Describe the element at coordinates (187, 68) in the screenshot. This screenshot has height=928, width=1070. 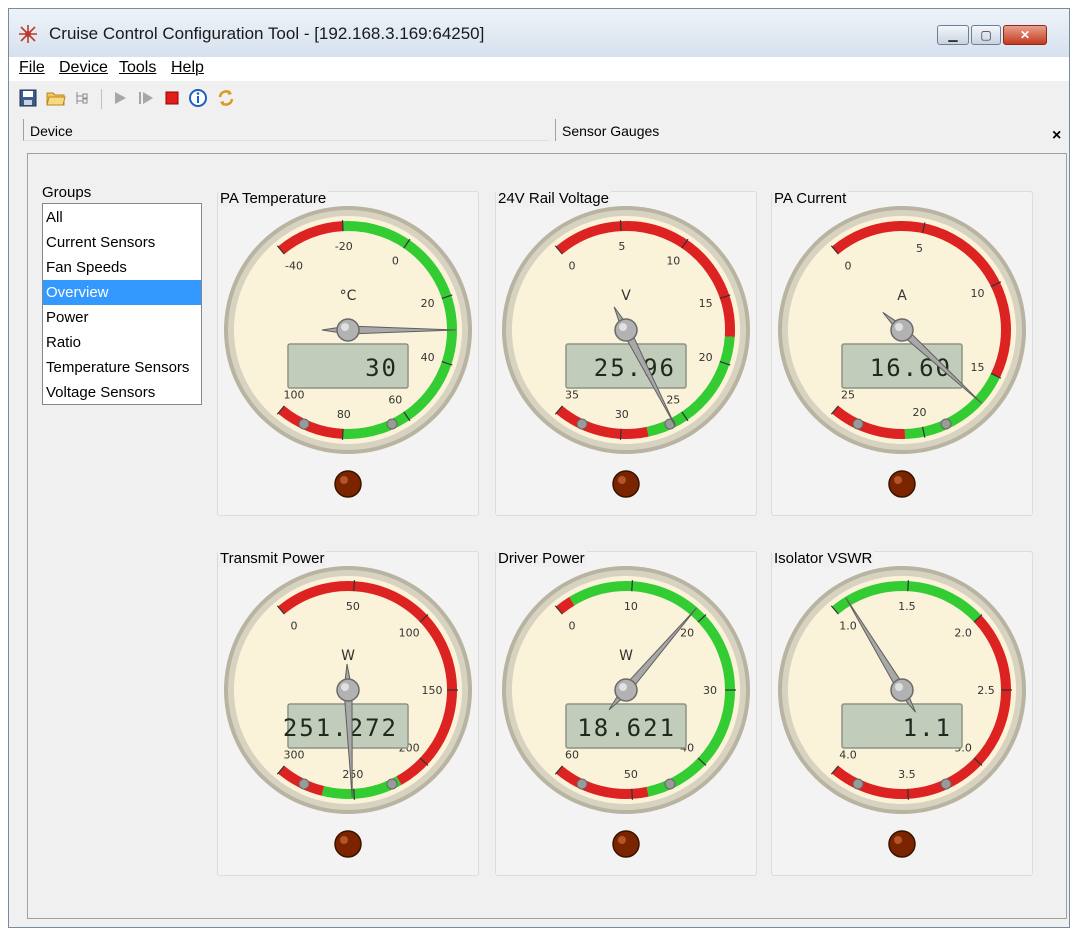
I see `menu-help: Help` at that location.